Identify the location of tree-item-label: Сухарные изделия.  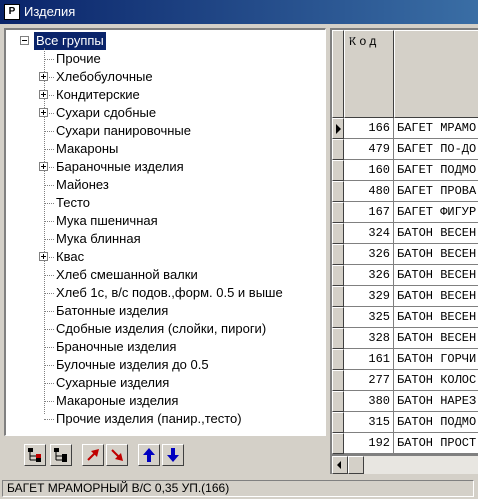
(112, 383).